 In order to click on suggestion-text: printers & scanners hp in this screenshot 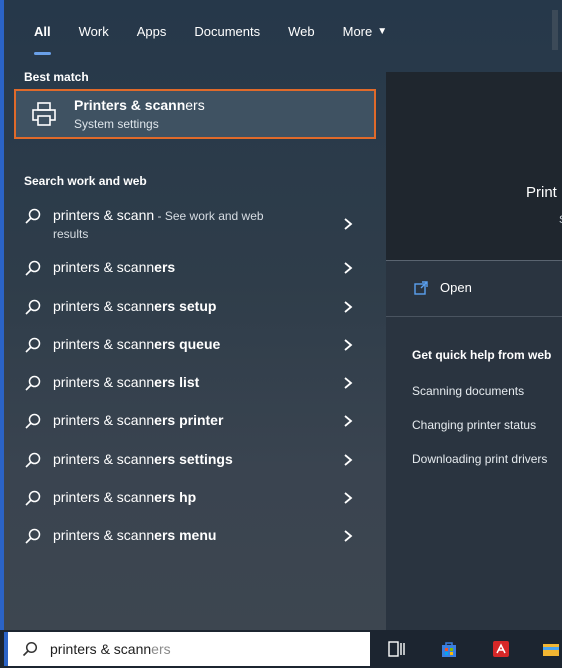, I will do `click(124, 497)`.